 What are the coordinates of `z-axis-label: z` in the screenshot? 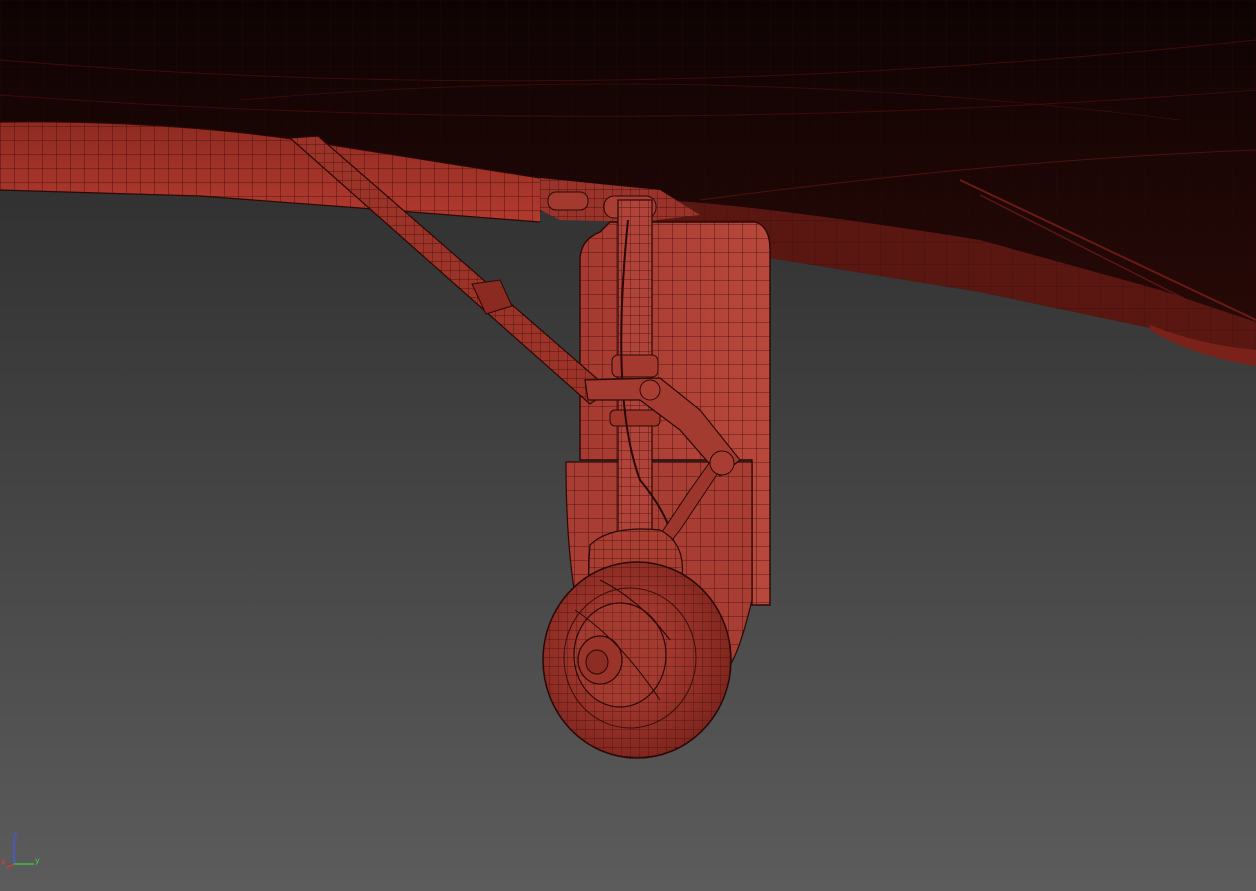 It's located at (15, 834).